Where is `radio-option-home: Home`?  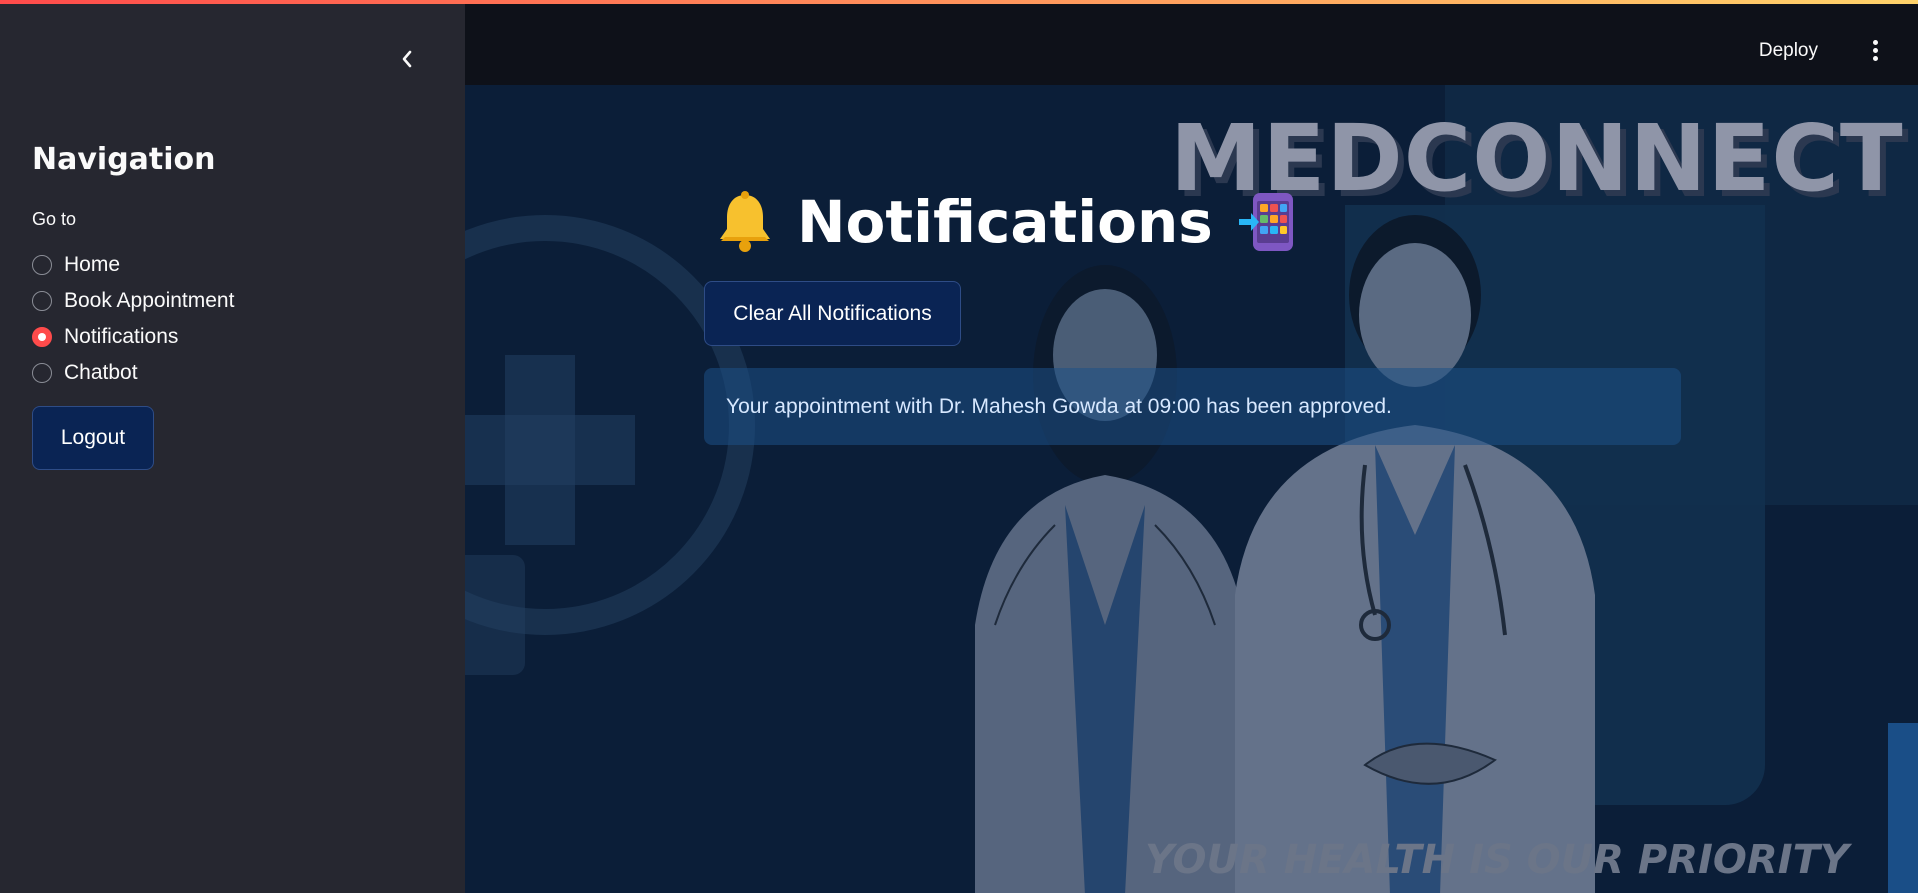
radio-option-home: Home is located at coordinates (133, 265).